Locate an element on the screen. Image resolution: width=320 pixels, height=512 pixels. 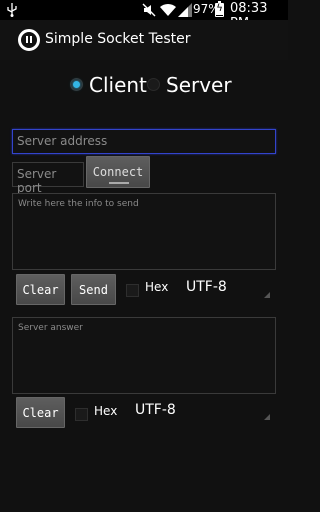
wifi-icon is located at coordinates (168, 9).